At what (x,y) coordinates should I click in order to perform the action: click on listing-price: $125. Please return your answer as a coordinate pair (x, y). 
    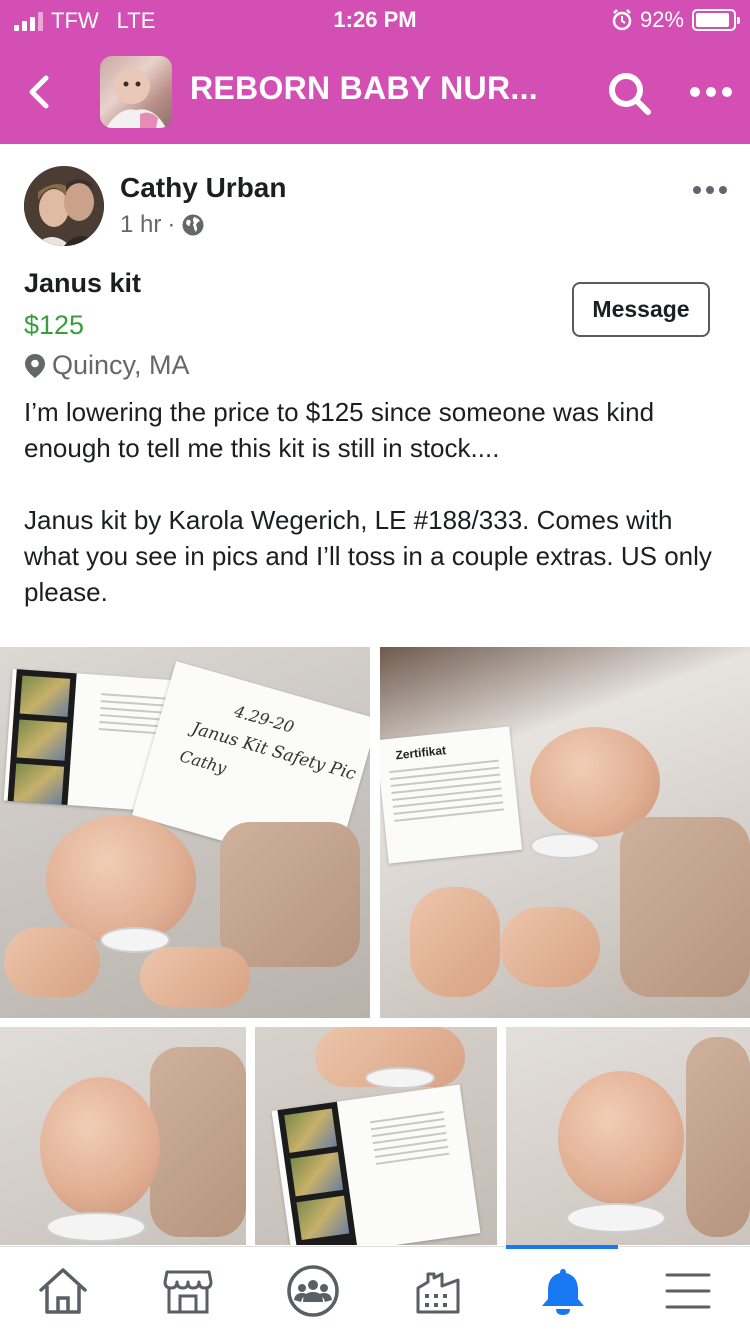
    Looking at the image, I should click on (54, 325).